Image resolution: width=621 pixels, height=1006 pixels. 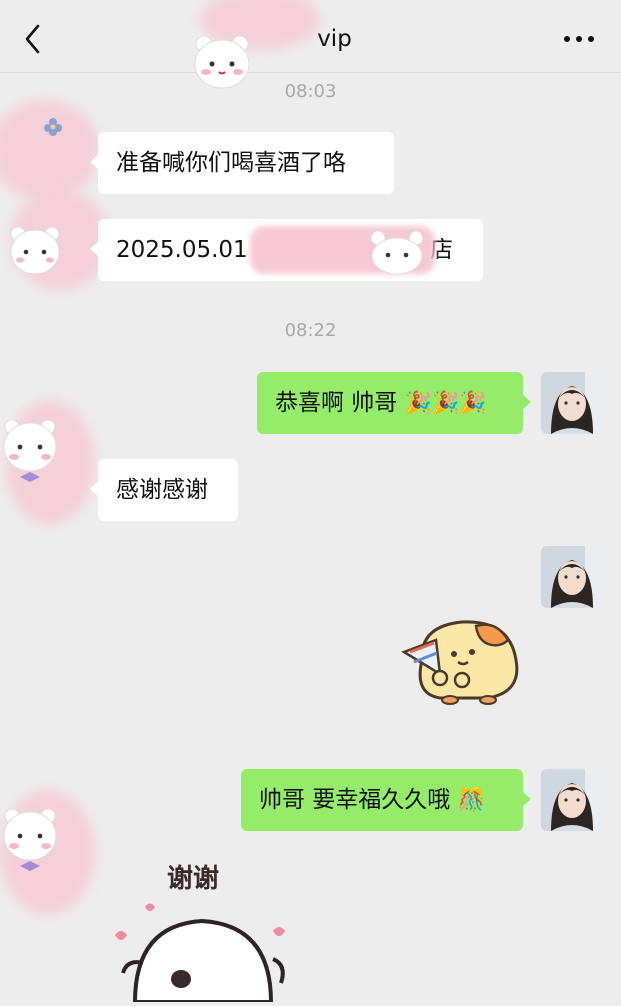 I want to click on chat-header: vip, so click(x=310, y=44).